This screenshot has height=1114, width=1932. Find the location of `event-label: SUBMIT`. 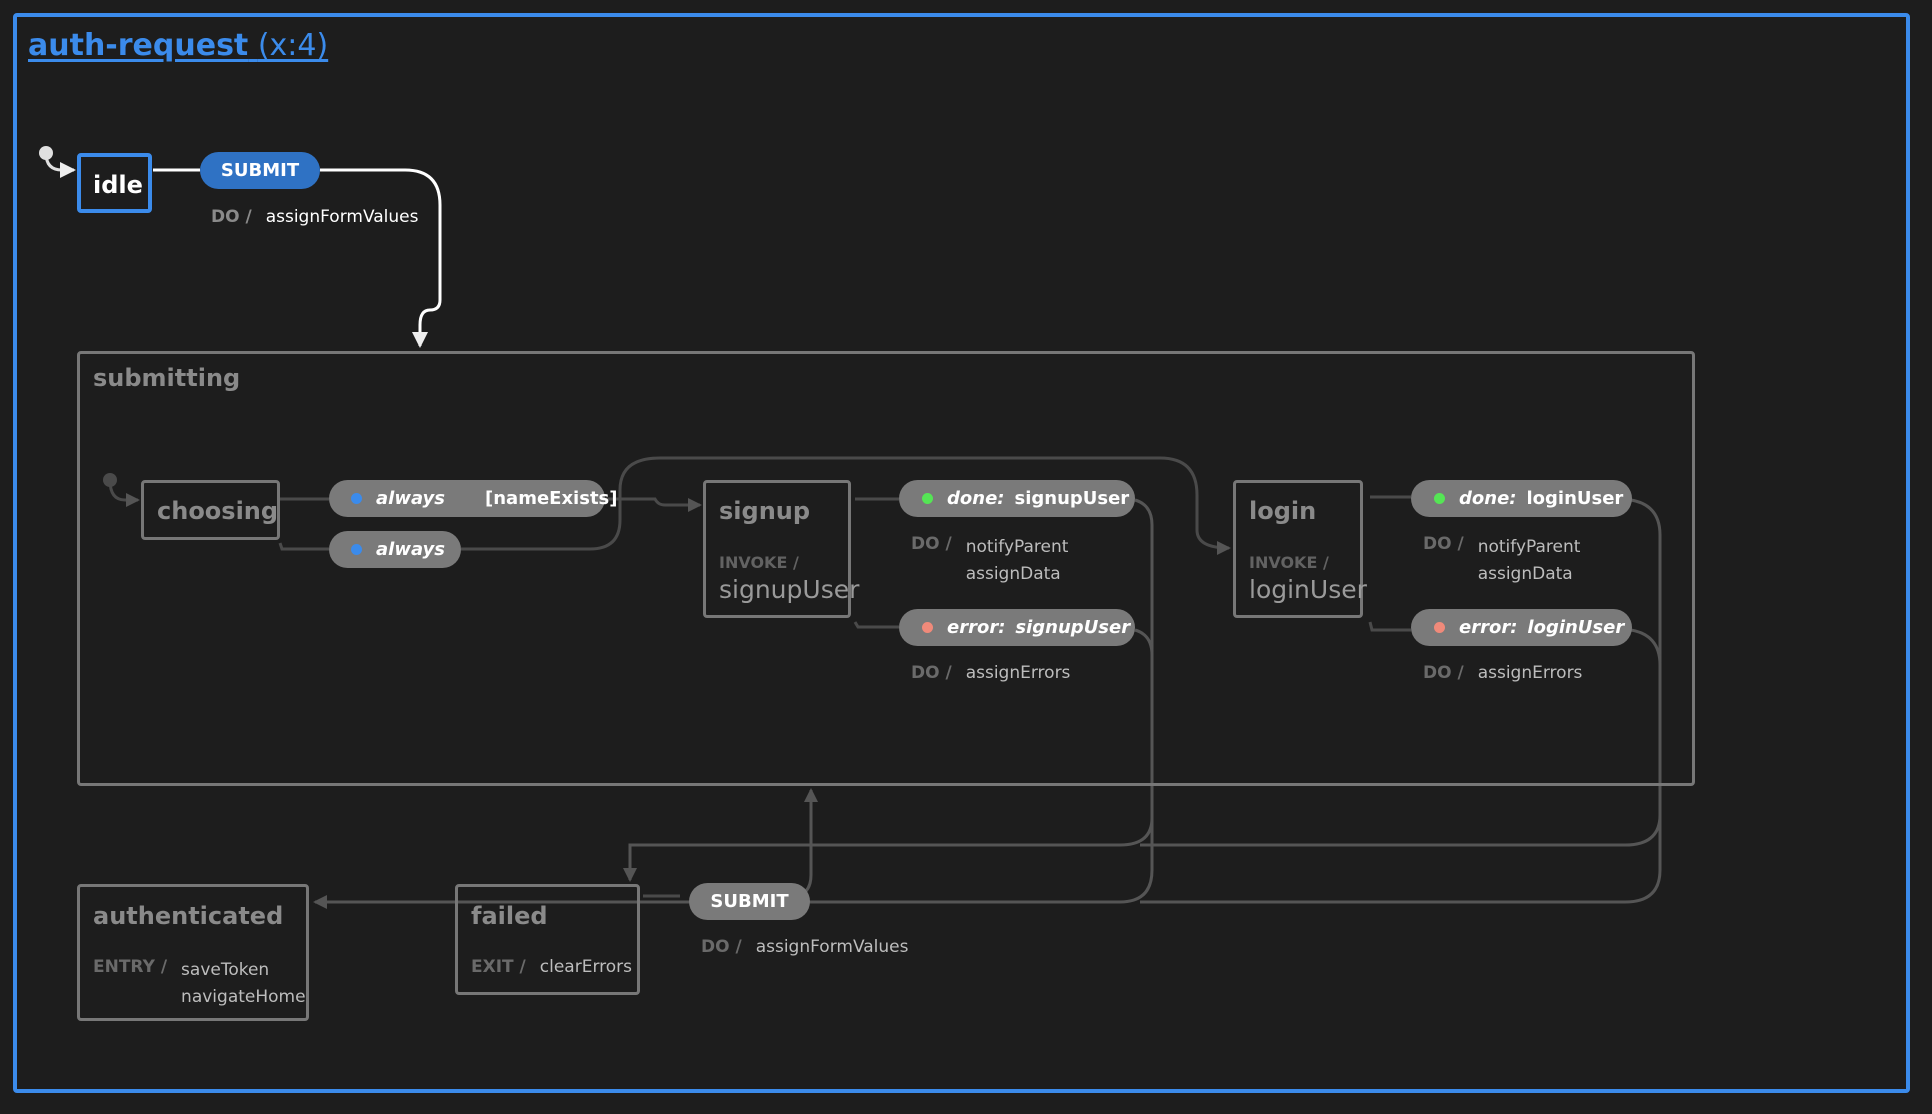

event-label: SUBMIT is located at coordinates (260, 170).